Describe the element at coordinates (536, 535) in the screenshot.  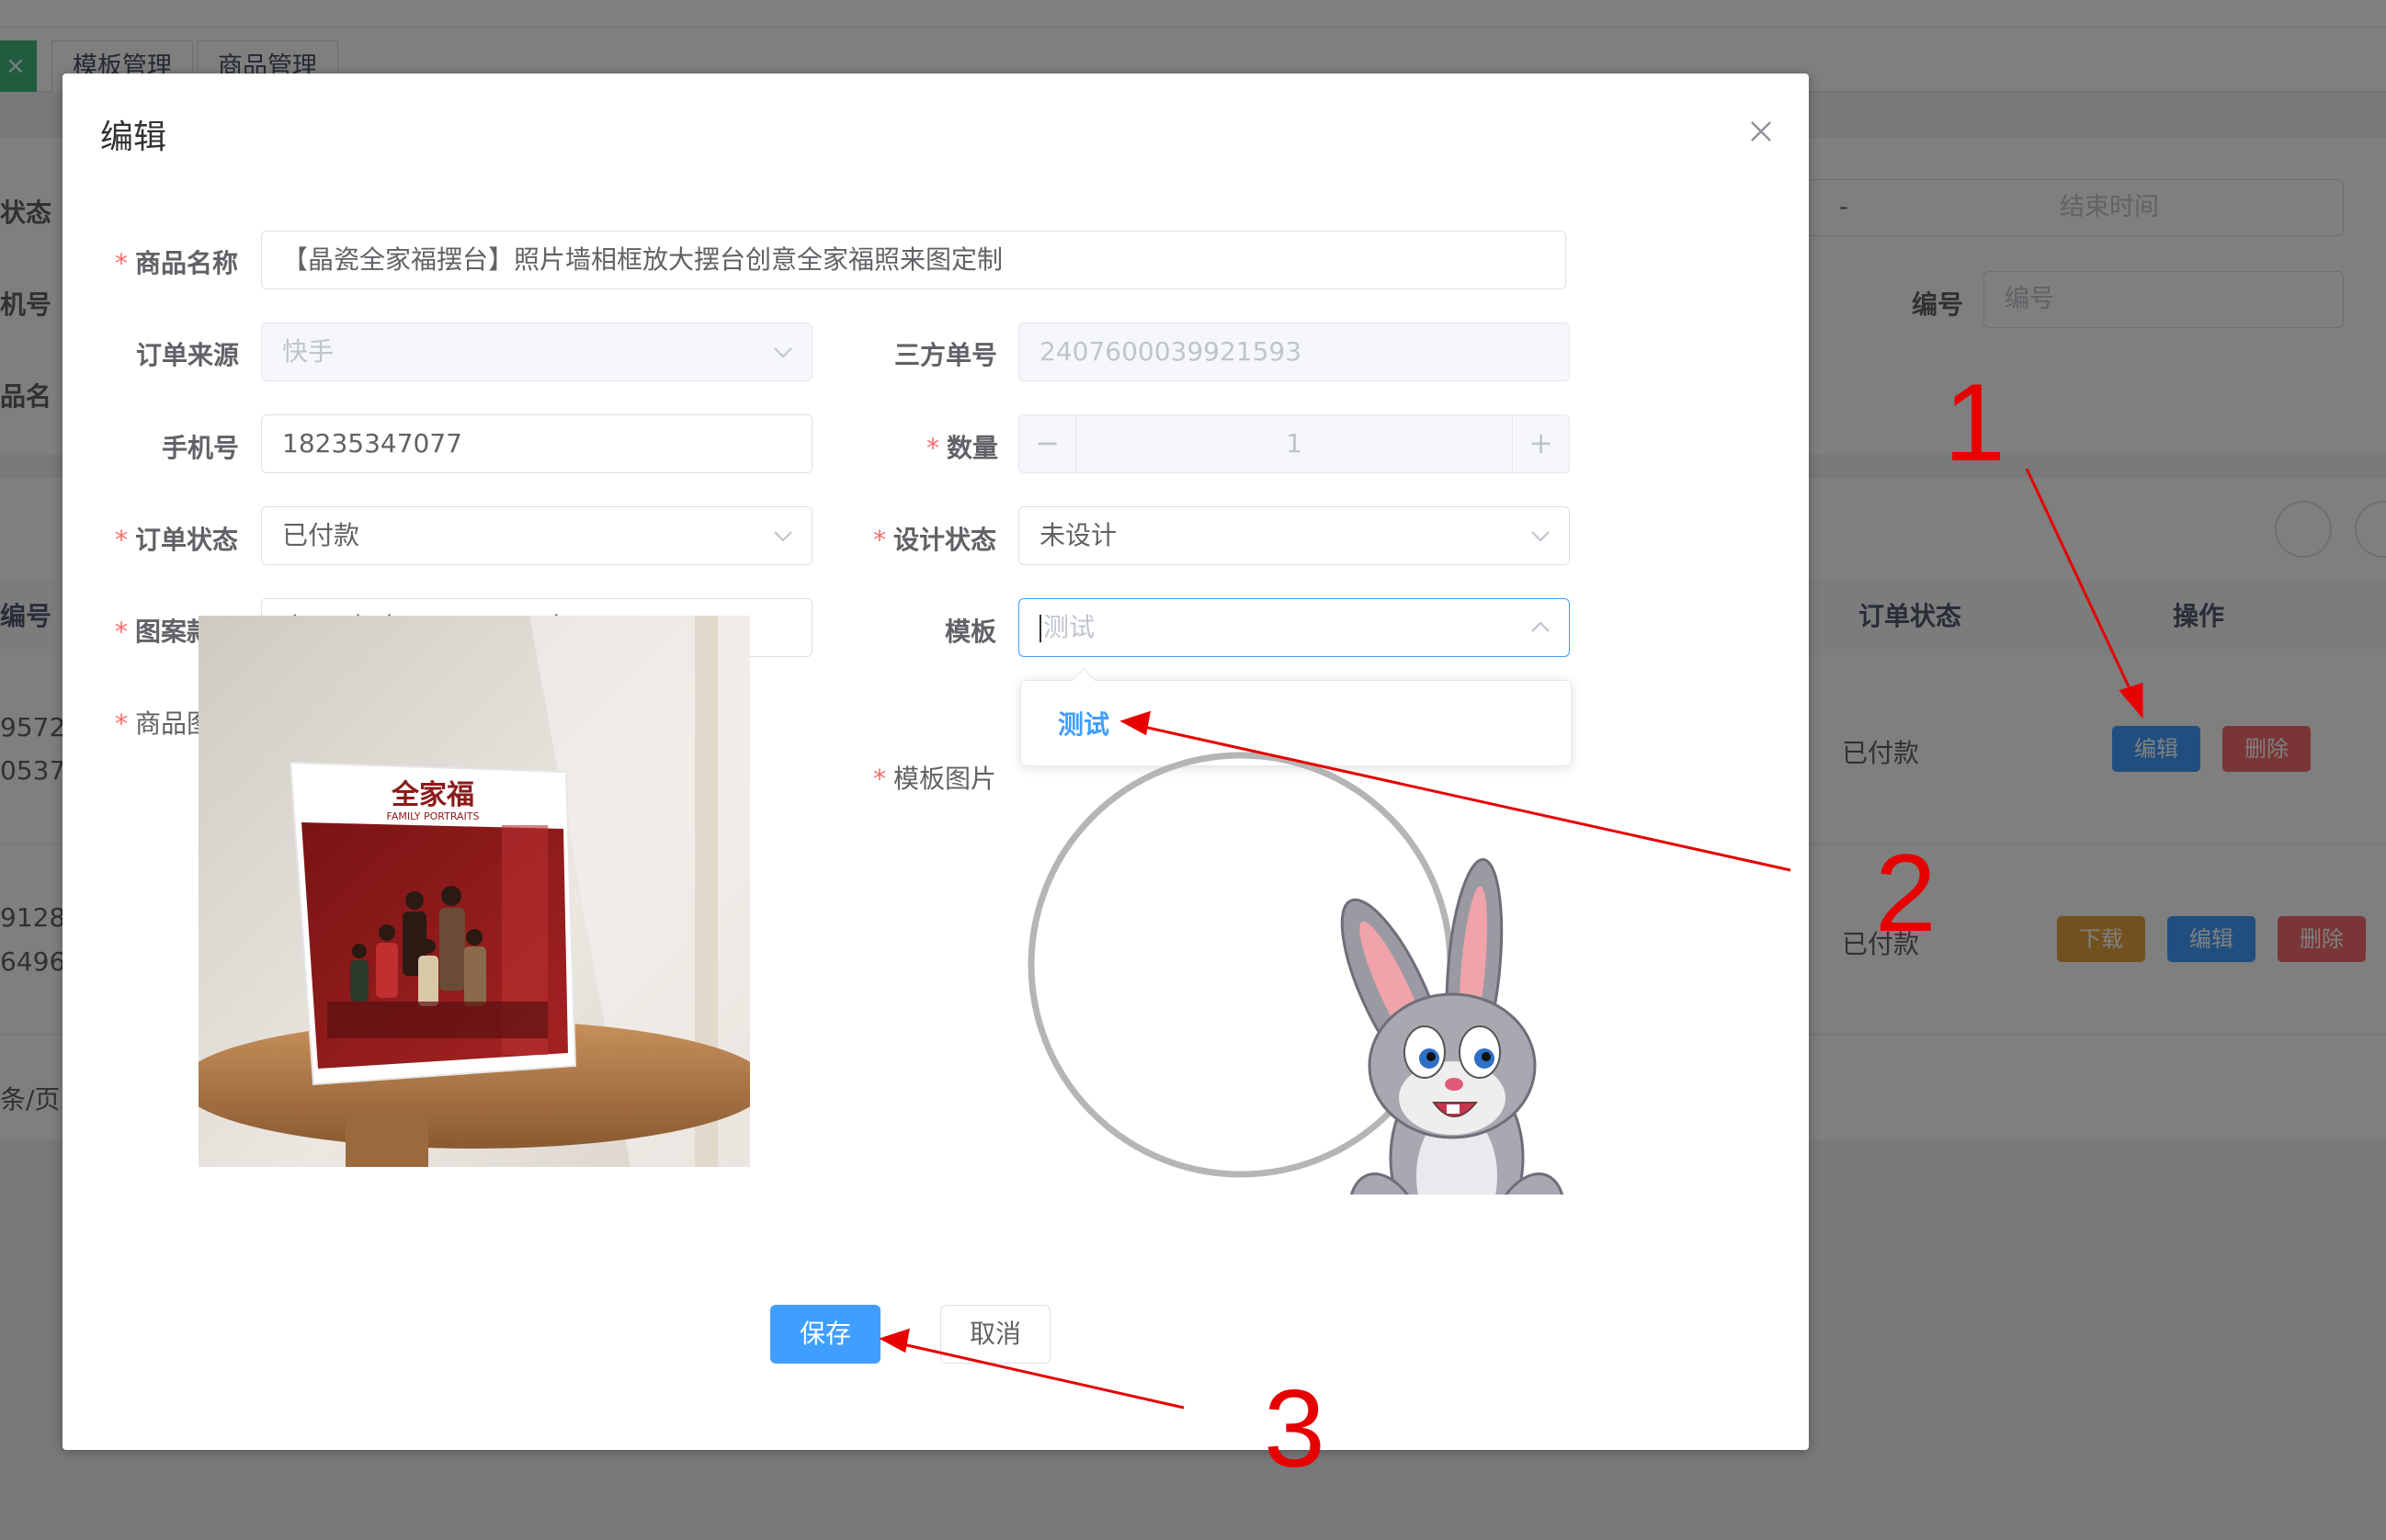
I see `order-status-select: 已付款` at that location.